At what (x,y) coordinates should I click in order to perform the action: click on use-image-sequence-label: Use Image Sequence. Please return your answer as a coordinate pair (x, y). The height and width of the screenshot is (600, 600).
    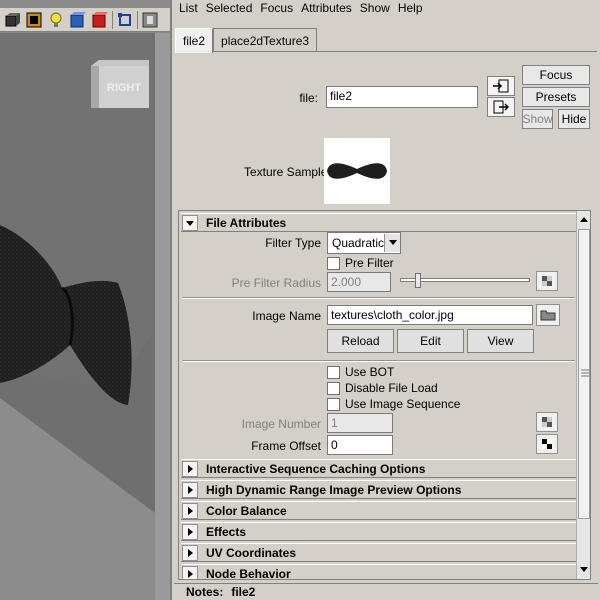
    Looking at the image, I should click on (403, 404).